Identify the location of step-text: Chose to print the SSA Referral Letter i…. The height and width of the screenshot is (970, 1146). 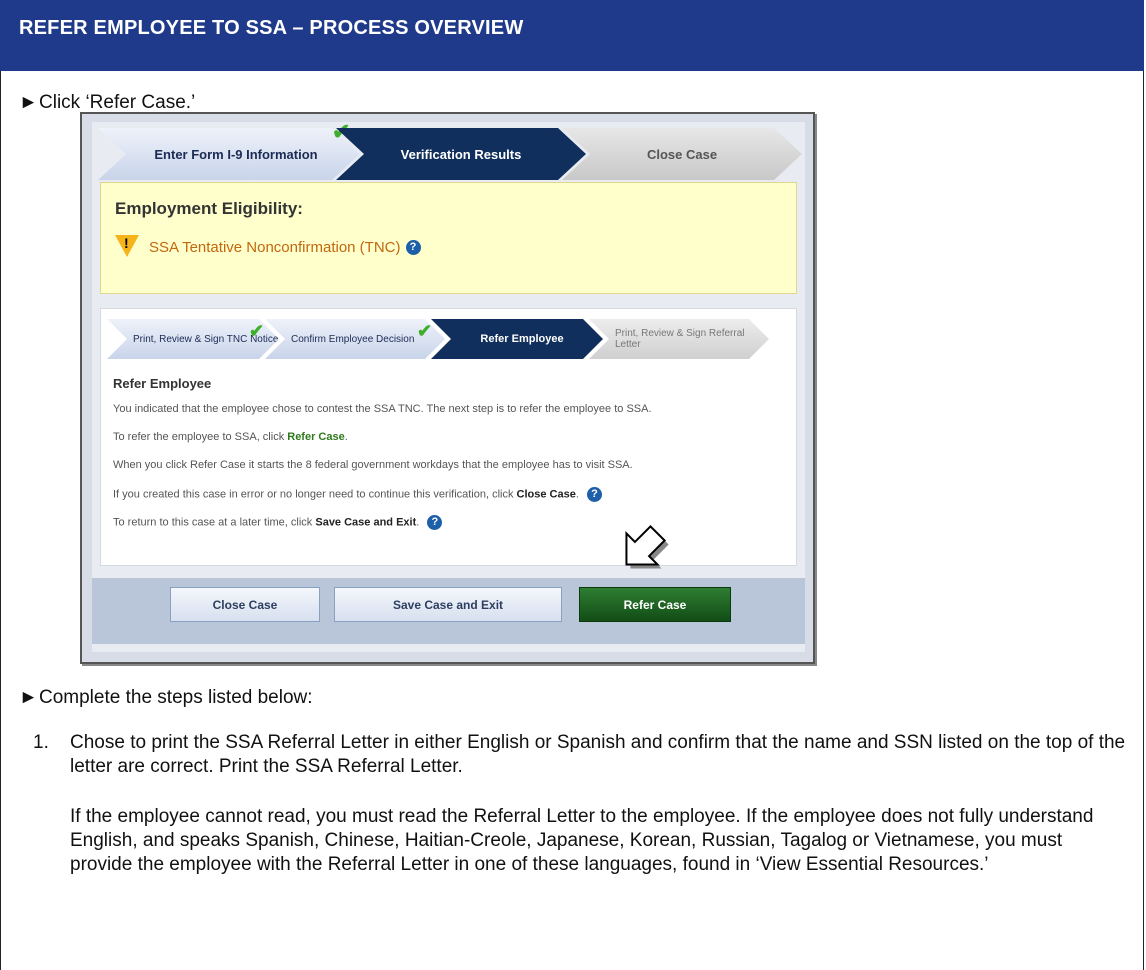
(598, 754).